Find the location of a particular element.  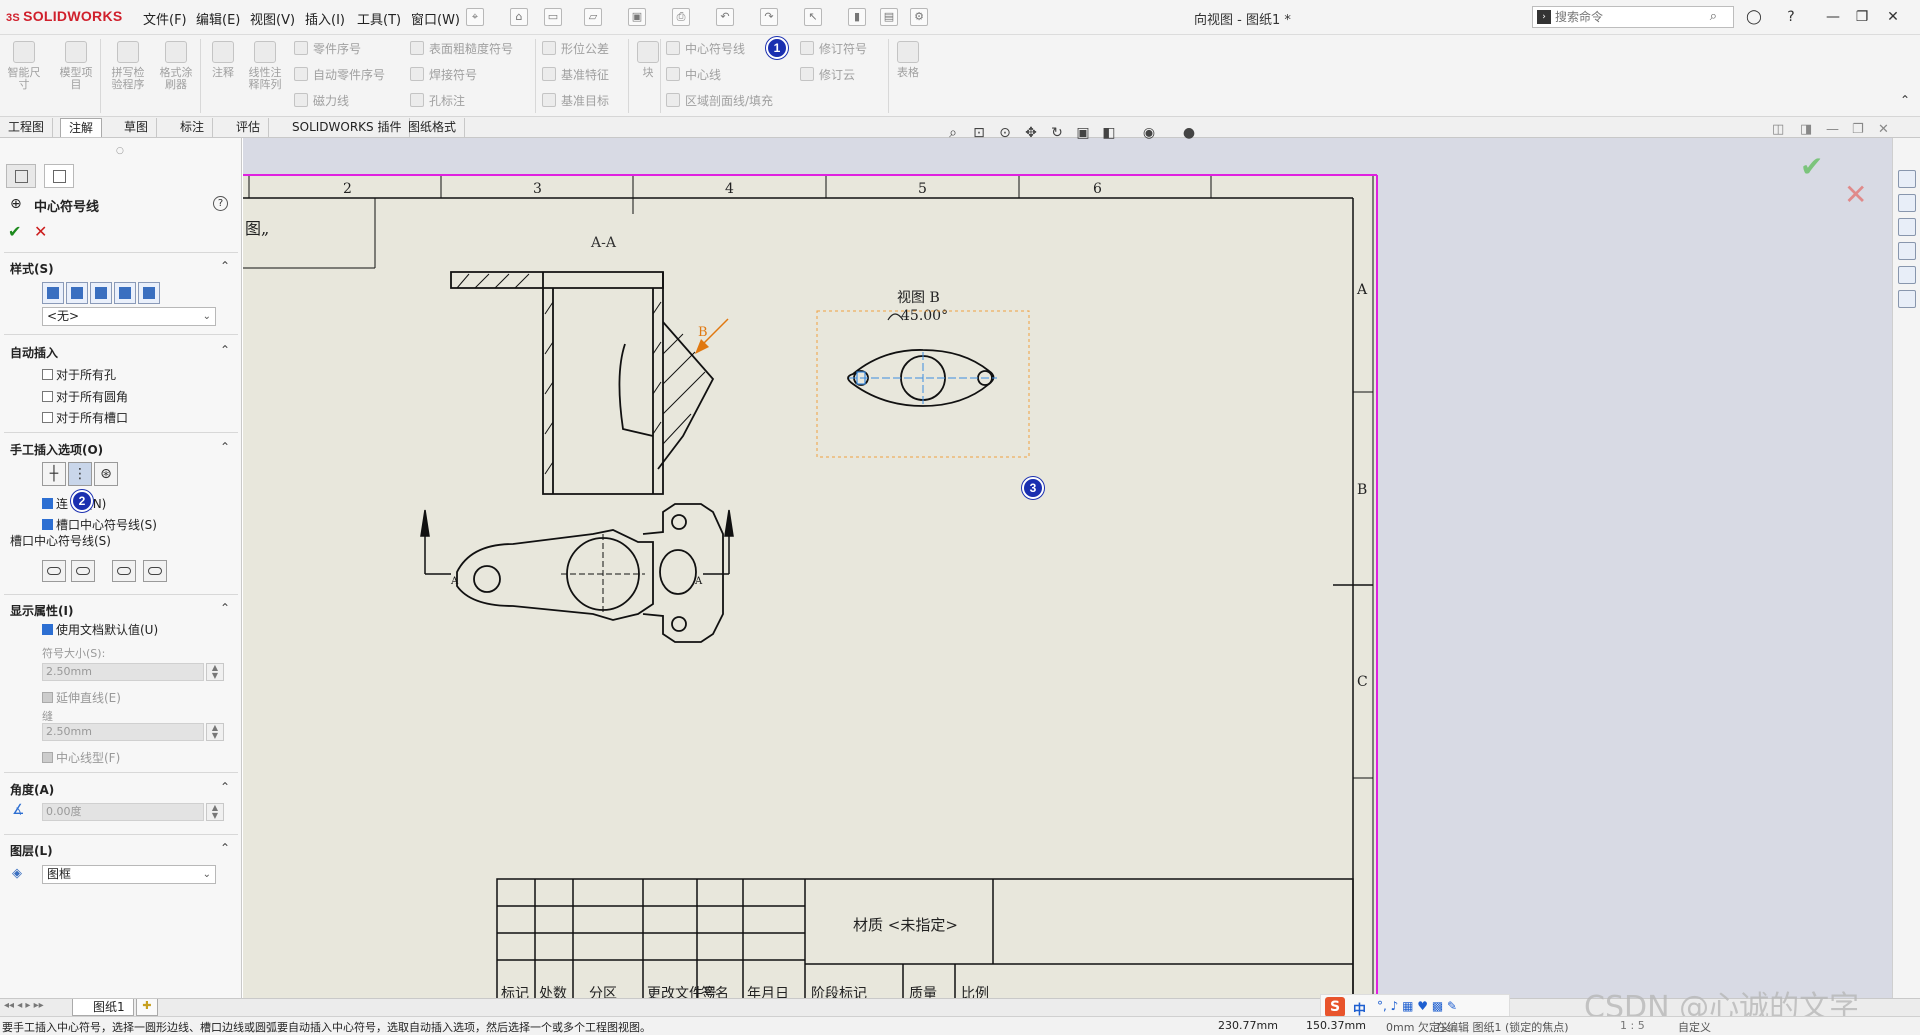

file-properties-icon: ▤ is located at coordinates (889, 17).